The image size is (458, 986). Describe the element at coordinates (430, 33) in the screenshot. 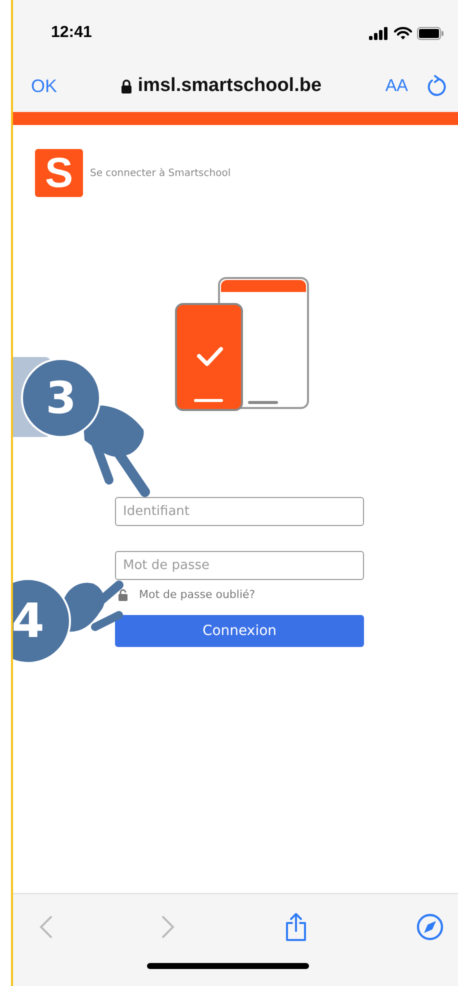

I see `battery-icon` at that location.